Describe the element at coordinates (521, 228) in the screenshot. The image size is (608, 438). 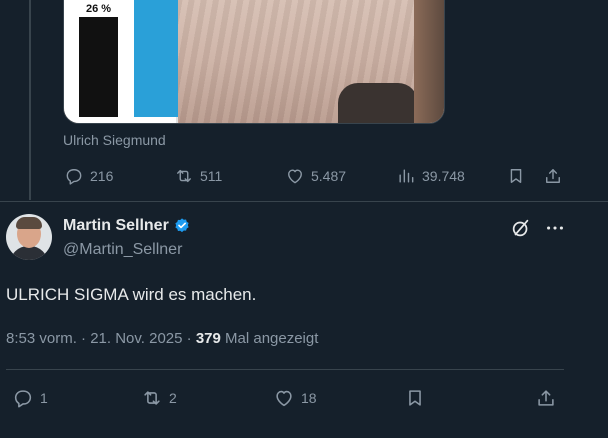
I see `grok-icon` at that location.